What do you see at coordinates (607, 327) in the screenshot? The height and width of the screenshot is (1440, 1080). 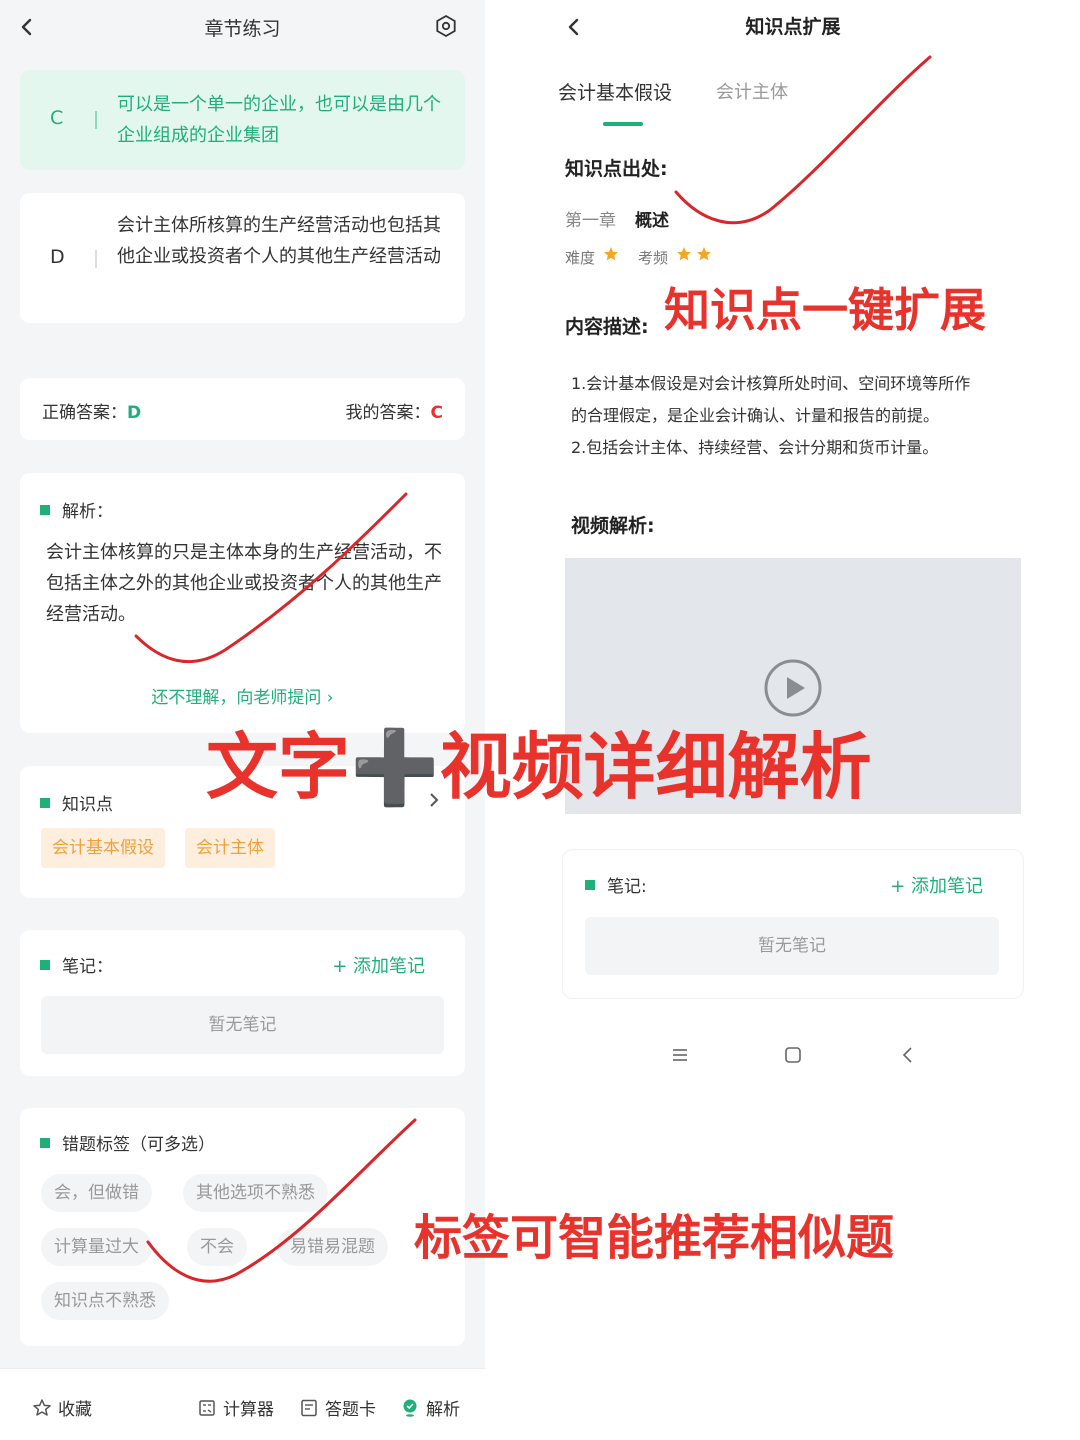 I see `description-label: 内容描述:` at bounding box center [607, 327].